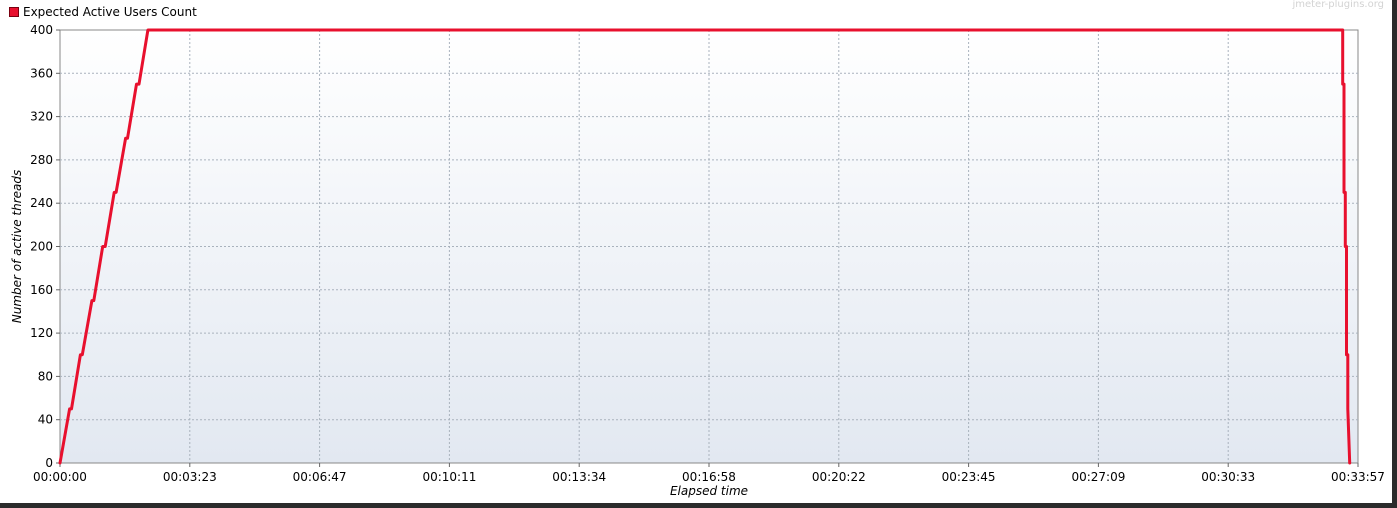 Image resolution: width=1397 pixels, height=508 pixels. What do you see at coordinates (41, 247) in the screenshot?
I see `y-tick-label: 200` at bounding box center [41, 247].